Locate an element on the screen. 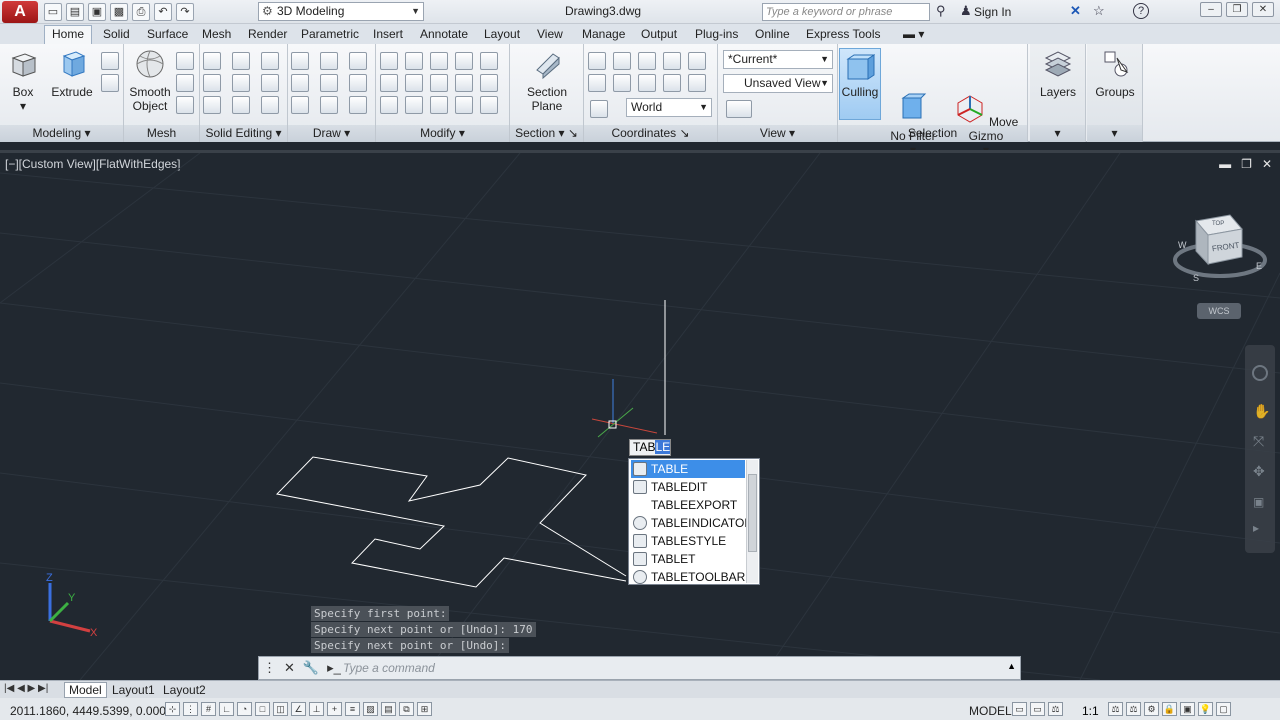 Image resolution: width=1280 pixels, height=720 pixels. autocomplete-item: TABLEDIT is located at coordinates (688, 487).